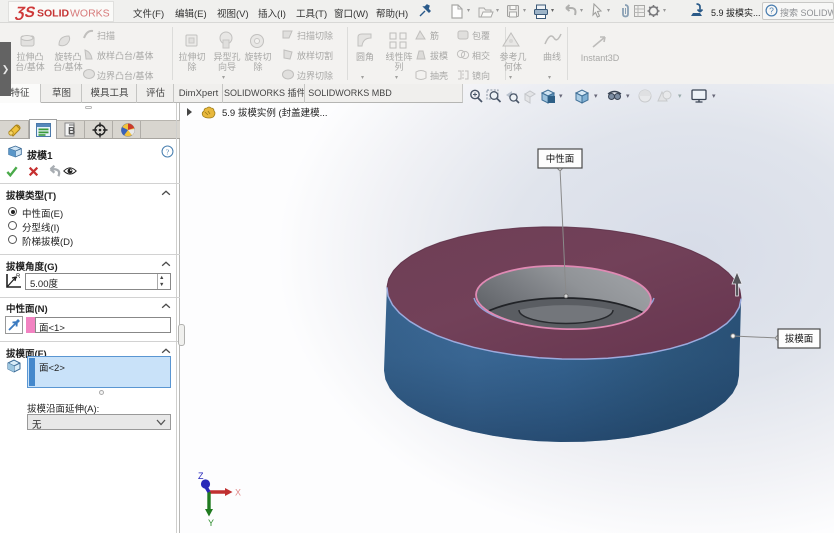 This screenshot has width=834, height=533. Describe the element at coordinates (71, 131) in the screenshot. I see `svg-text: B` at that location.